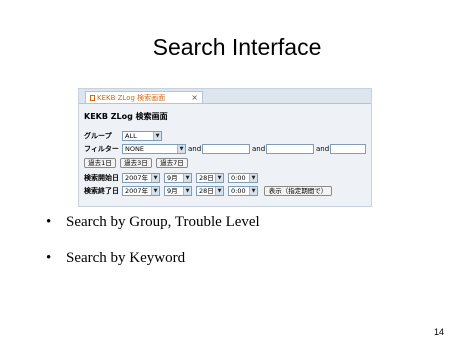 This screenshot has height=355, width=474. What do you see at coordinates (237, 47) in the screenshot?
I see `slide-title: Search Interface` at bounding box center [237, 47].